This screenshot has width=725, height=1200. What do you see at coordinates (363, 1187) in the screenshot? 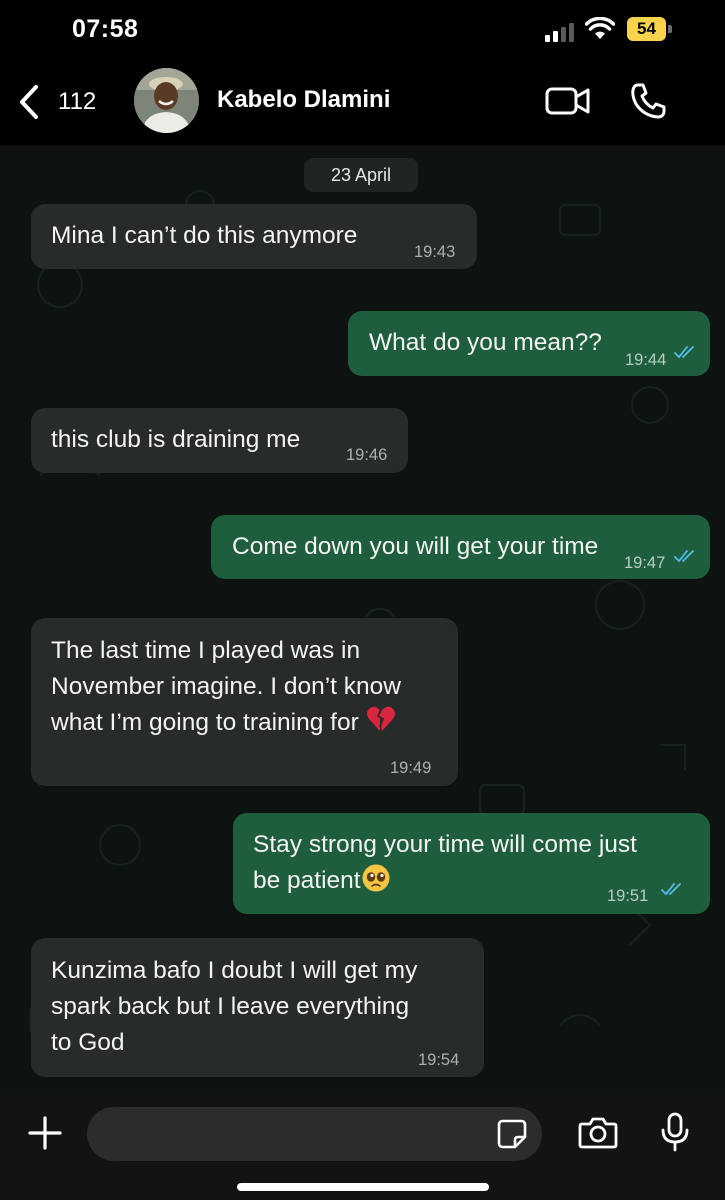
I see `home-indicator` at bounding box center [363, 1187].